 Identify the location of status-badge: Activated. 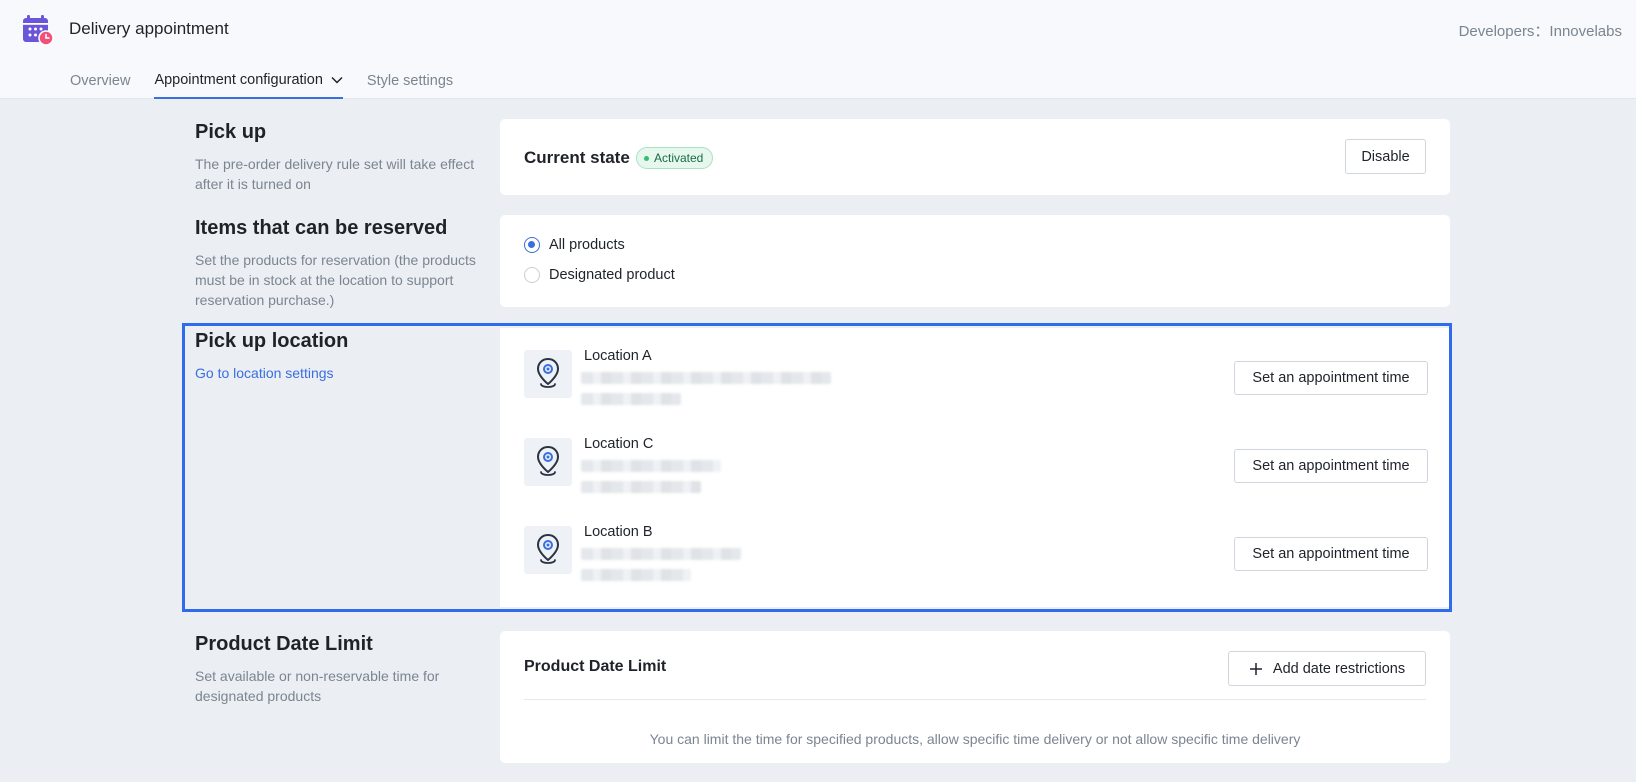
(675, 158).